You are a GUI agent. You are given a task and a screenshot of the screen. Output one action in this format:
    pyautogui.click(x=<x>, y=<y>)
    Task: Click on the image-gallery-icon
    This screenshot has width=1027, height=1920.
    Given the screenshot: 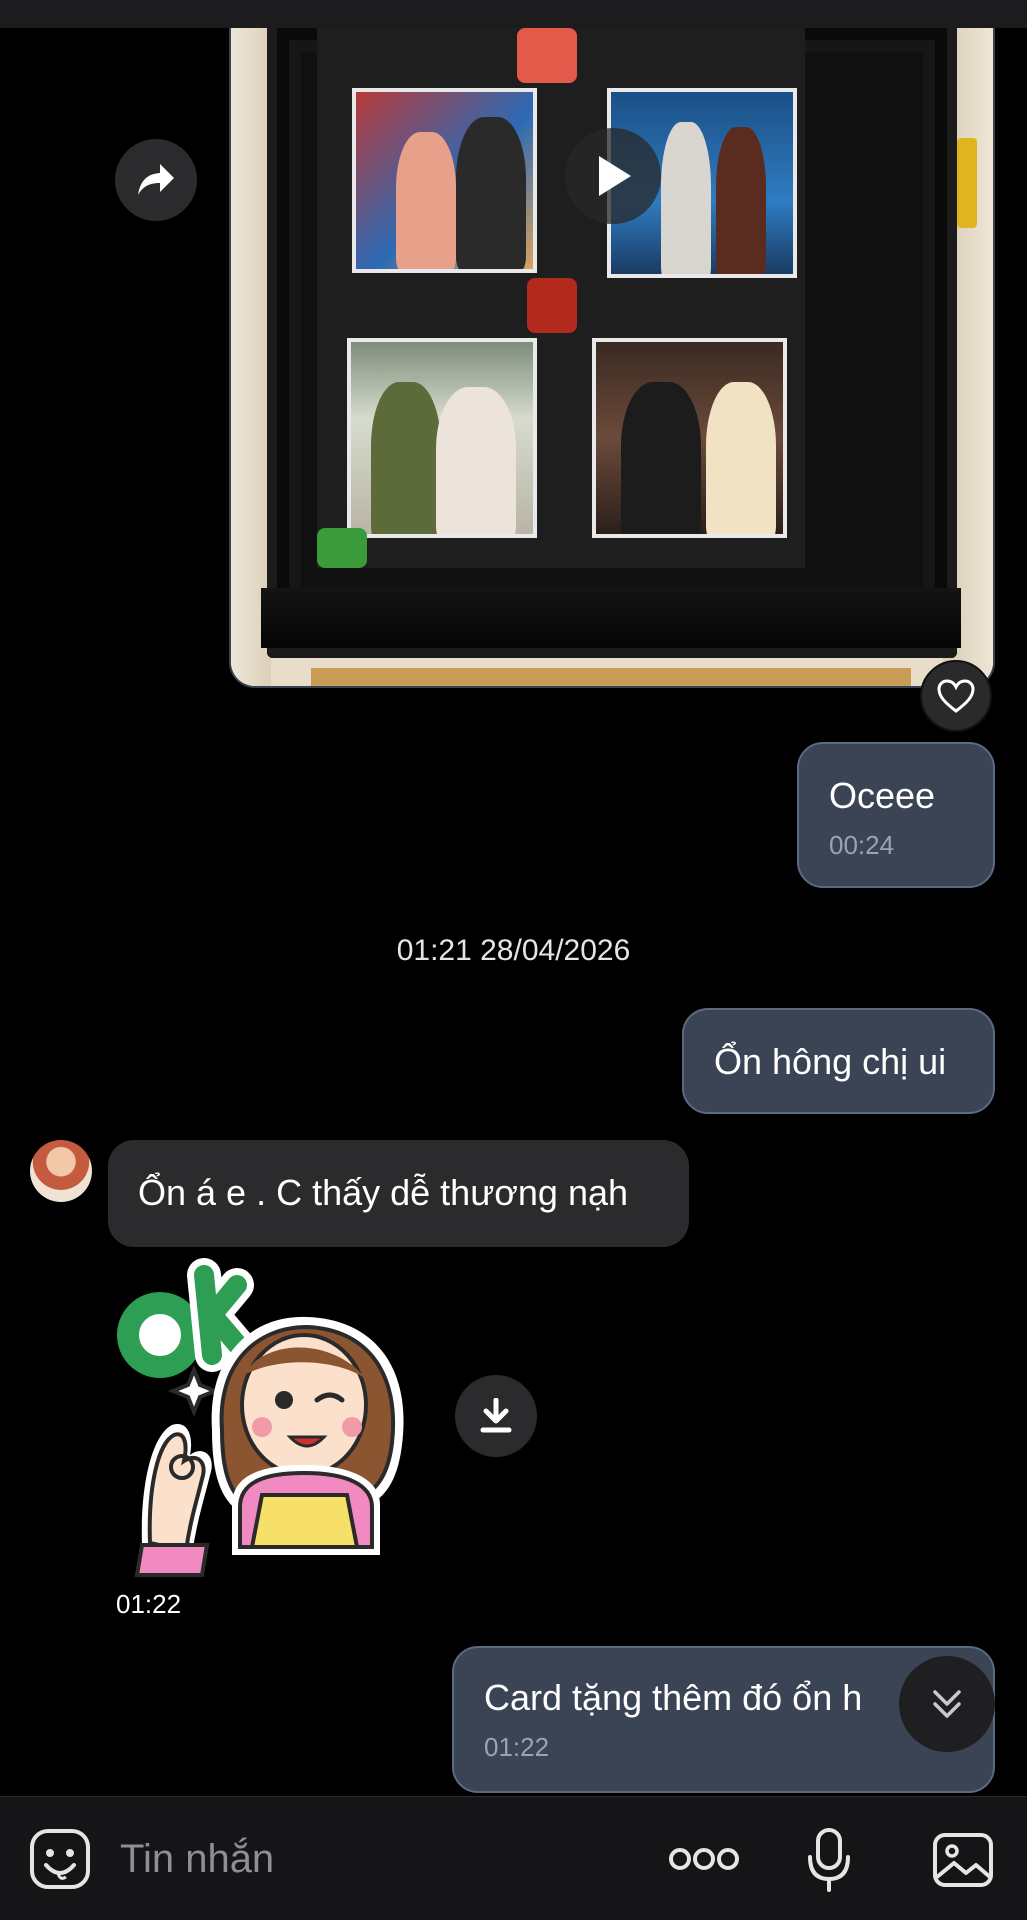 What is the action you would take?
    pyautogui.click(x=963, y=1860)
    